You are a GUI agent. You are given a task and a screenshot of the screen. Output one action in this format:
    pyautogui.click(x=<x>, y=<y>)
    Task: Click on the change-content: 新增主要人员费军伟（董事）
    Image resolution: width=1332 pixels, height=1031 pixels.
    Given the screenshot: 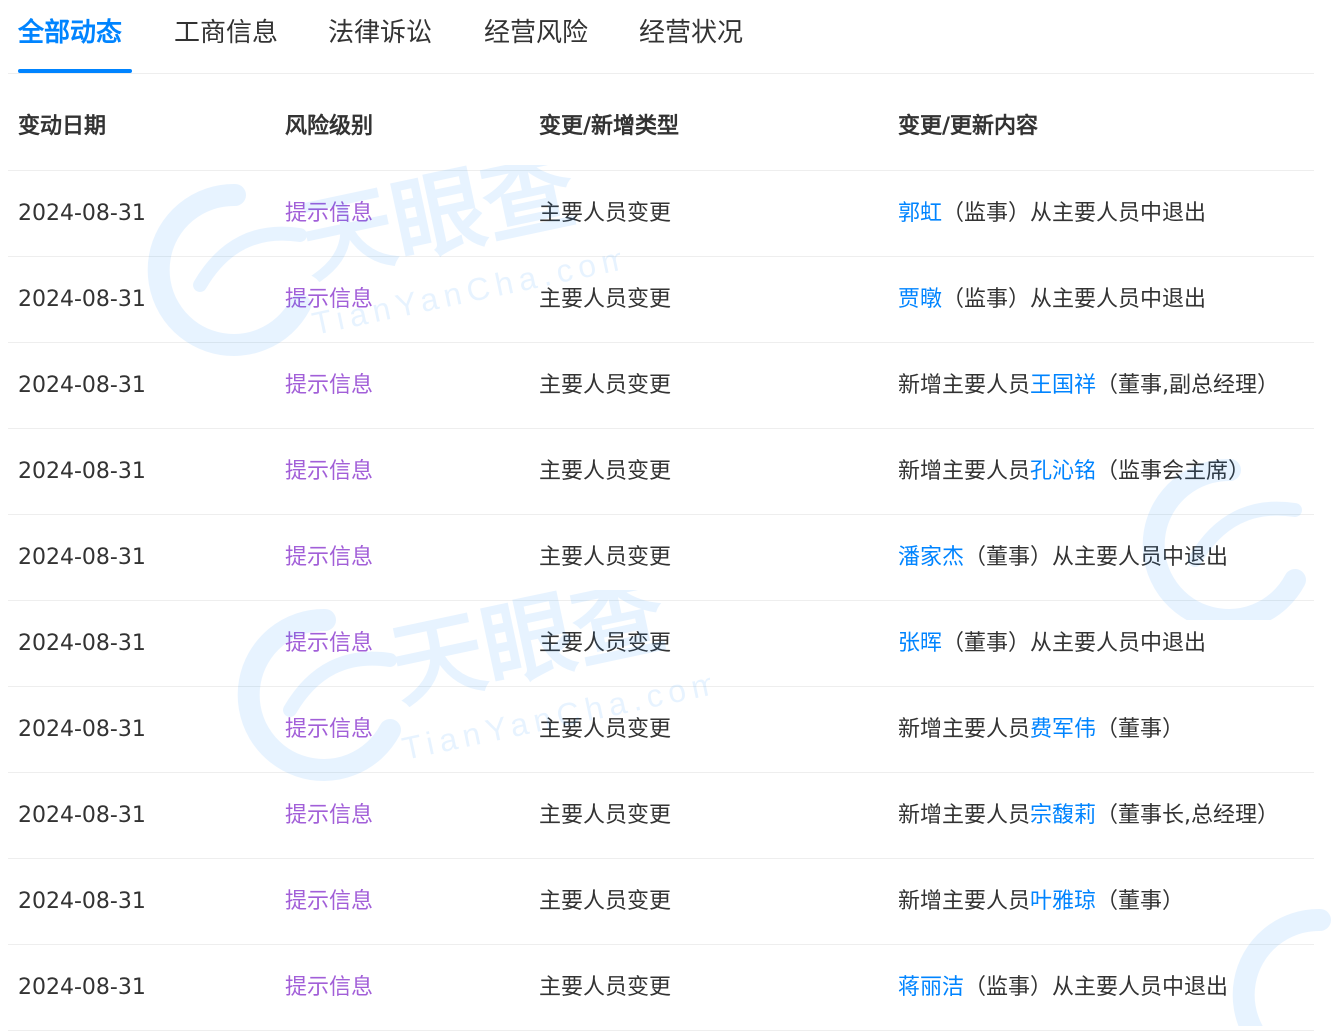 What is the action you would take?
    pyautogui.click(x=1041, y=729)
    